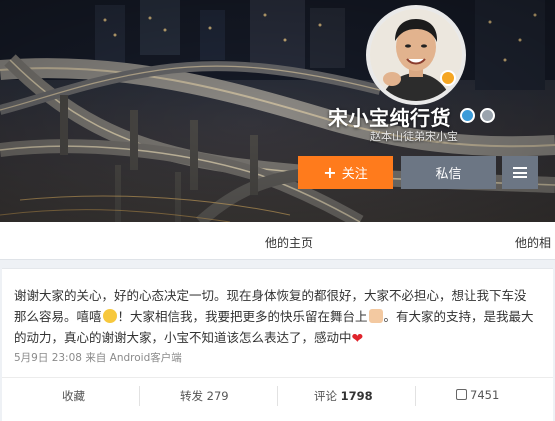 This screenshot has width=555, height=421. What do you see at coordinates (533, 242) in the screenshot?
I see `tab-albums: 他的相` at bounding box center [533, 242].